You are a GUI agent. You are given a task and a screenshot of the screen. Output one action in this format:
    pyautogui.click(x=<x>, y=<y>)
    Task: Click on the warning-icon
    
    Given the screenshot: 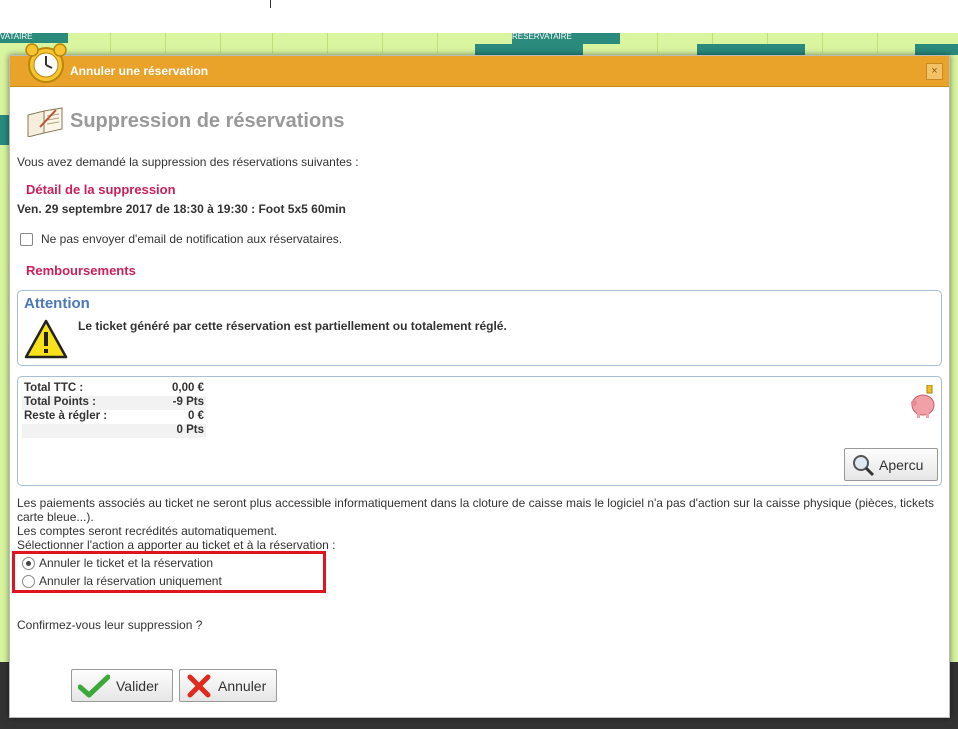 What is the action you would take?
    pyautogui.click(x=46, y=339)
    